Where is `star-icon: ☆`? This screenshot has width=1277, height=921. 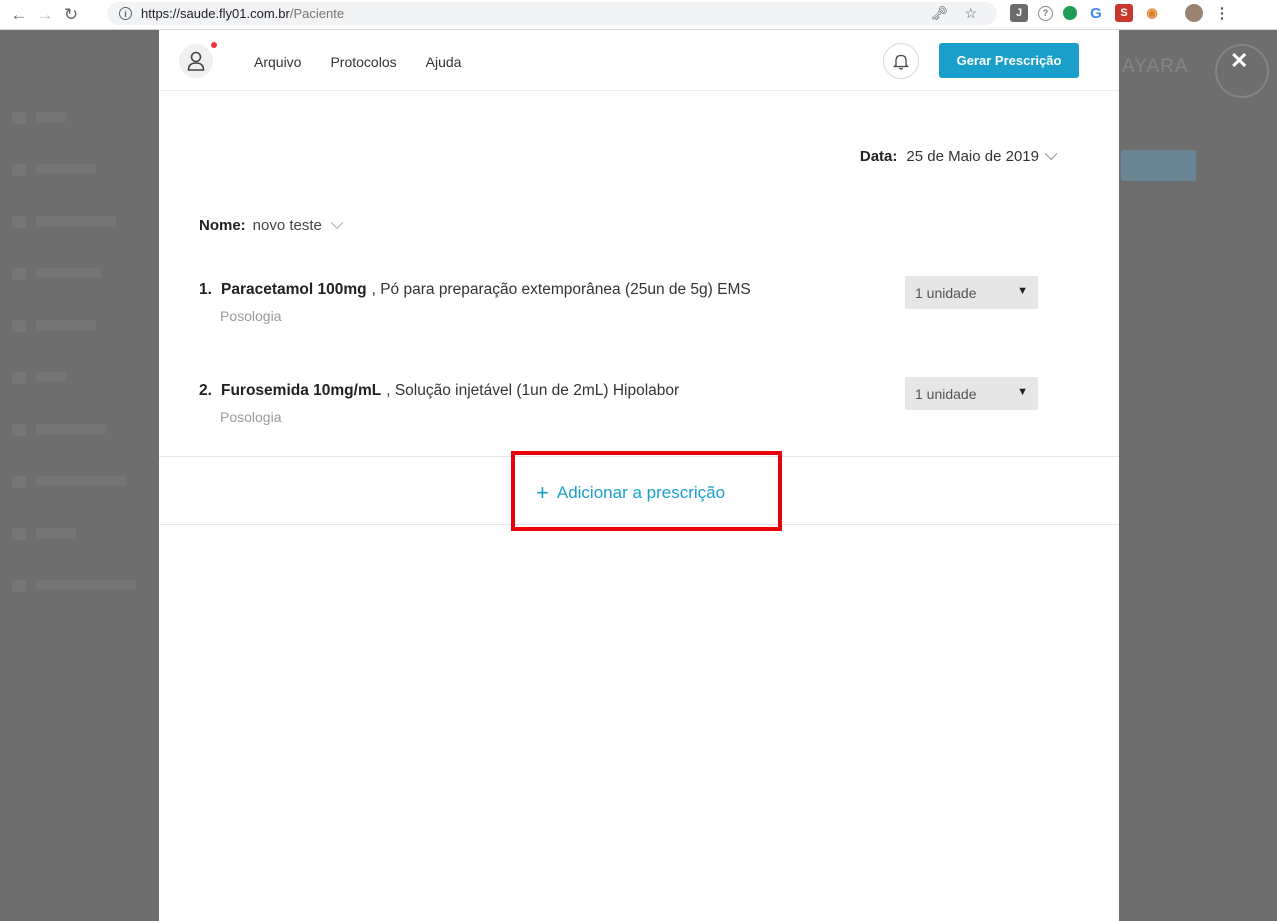
star-icon: ☆ is located at coordinates (970, 13).